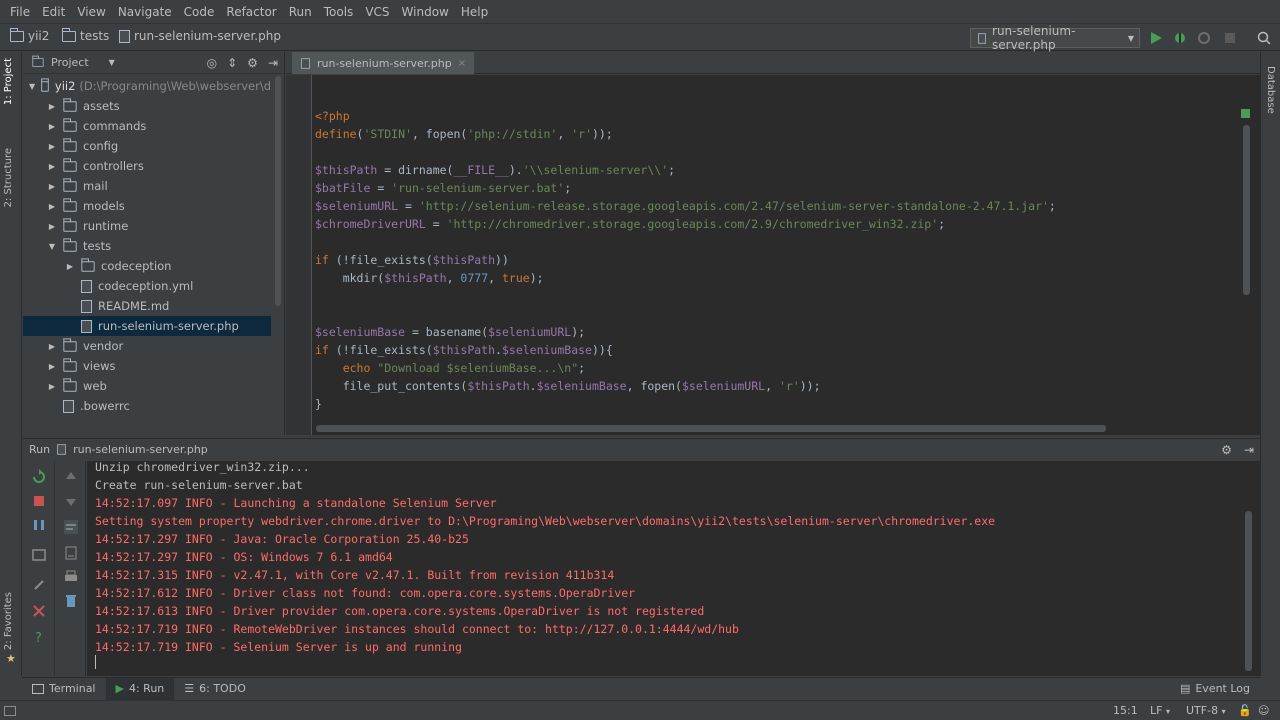  What do you see at coordinates (300, 12) in the screenshot?
I see `menu-run: Run` at bounding box center [300, 12].